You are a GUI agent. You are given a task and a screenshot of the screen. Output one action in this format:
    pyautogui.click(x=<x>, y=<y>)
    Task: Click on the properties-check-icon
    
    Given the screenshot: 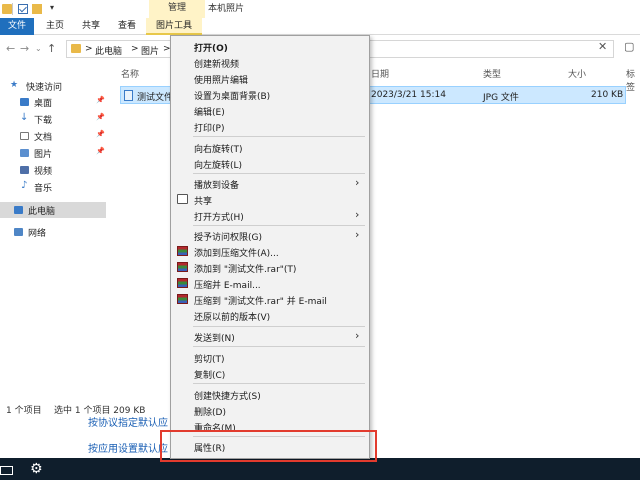 What is the action you would take?
    pyautogui.click(x=23, y=9)
    